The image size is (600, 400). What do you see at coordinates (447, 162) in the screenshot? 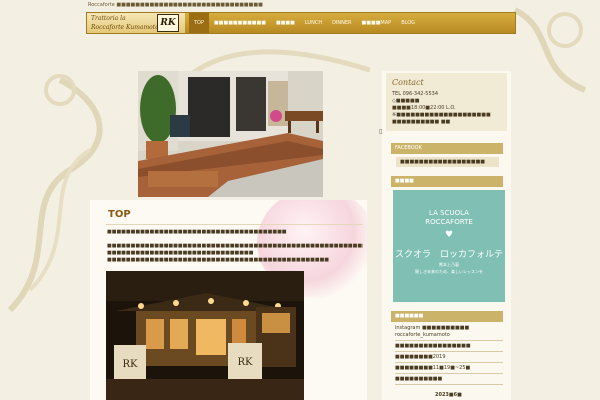
I see `facebook-link: ■■■■■■■■■■■■■■■■■■` at bounding box center [447, 162].